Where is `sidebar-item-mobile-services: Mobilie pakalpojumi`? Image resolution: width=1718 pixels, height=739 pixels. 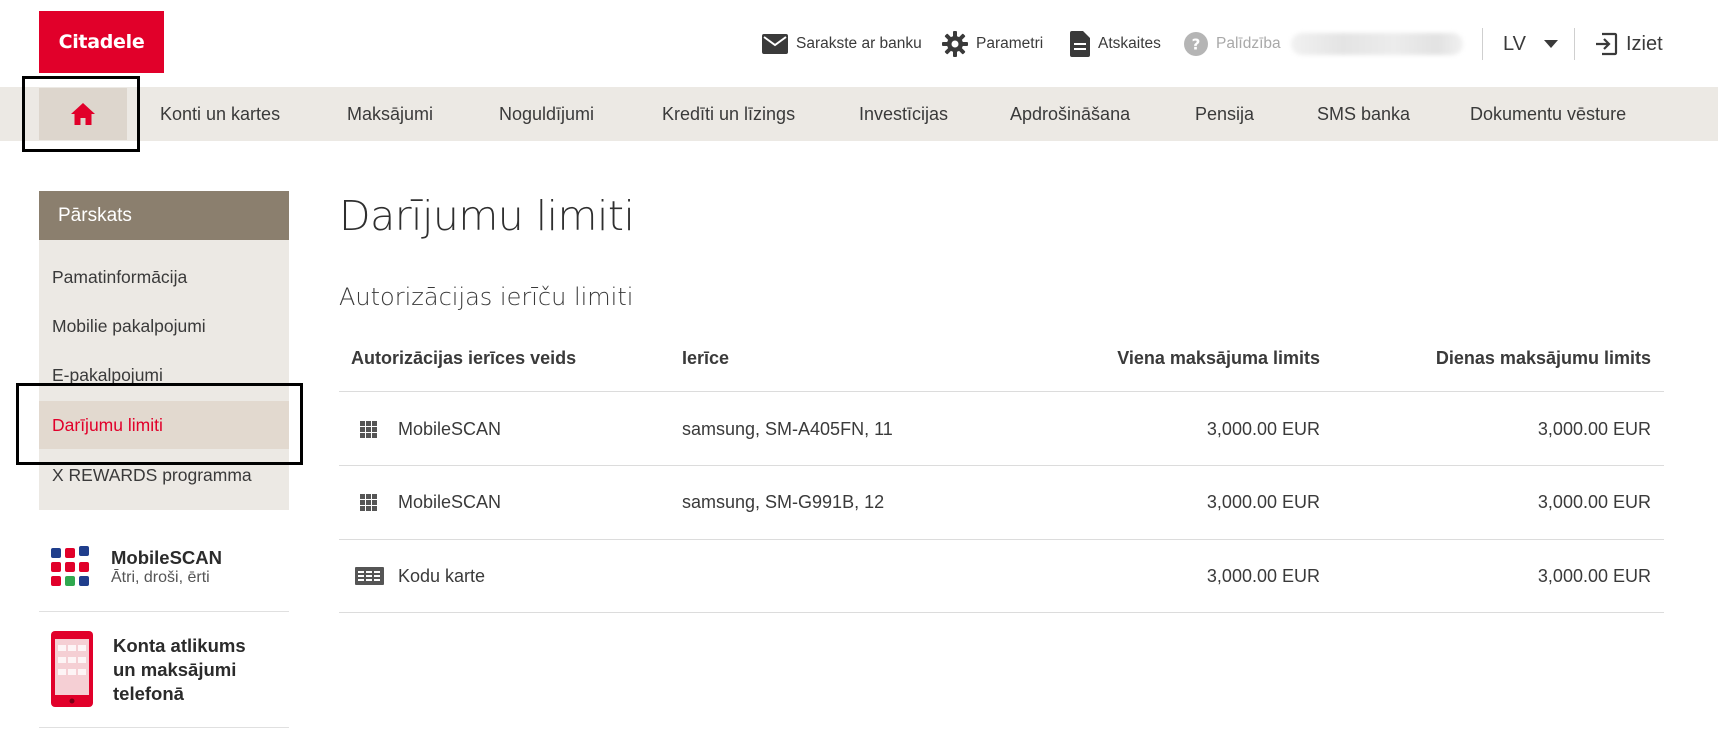 sidebar-item-mobile-services: Mobilie pakalpojumi is located at coordinates (164, 326).